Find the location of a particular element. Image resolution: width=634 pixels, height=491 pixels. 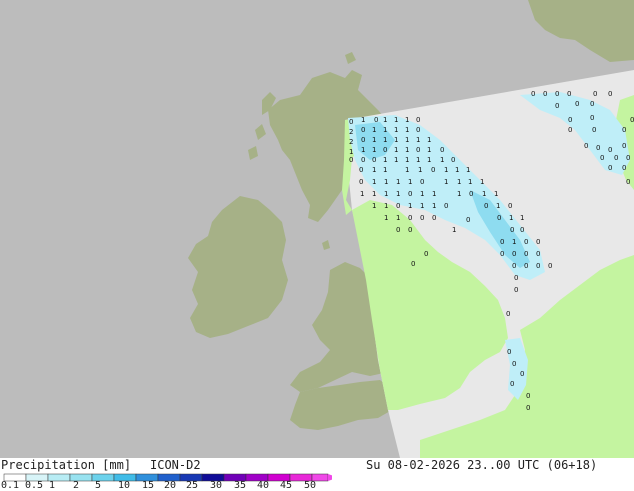

legend-tick-label: 15 is located at coordinates (148, 485).